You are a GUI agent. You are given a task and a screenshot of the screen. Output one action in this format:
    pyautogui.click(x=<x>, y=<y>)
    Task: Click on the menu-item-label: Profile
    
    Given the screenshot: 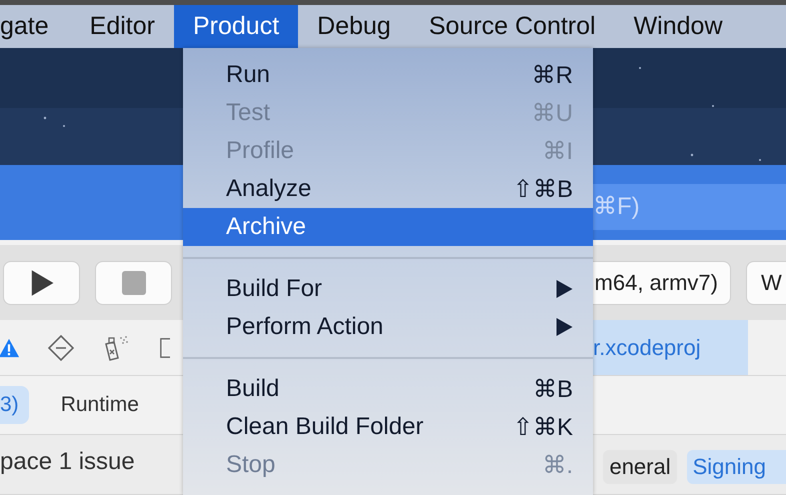 What is the action you would take?
    pyautogui.click(x=260, y=151)
    